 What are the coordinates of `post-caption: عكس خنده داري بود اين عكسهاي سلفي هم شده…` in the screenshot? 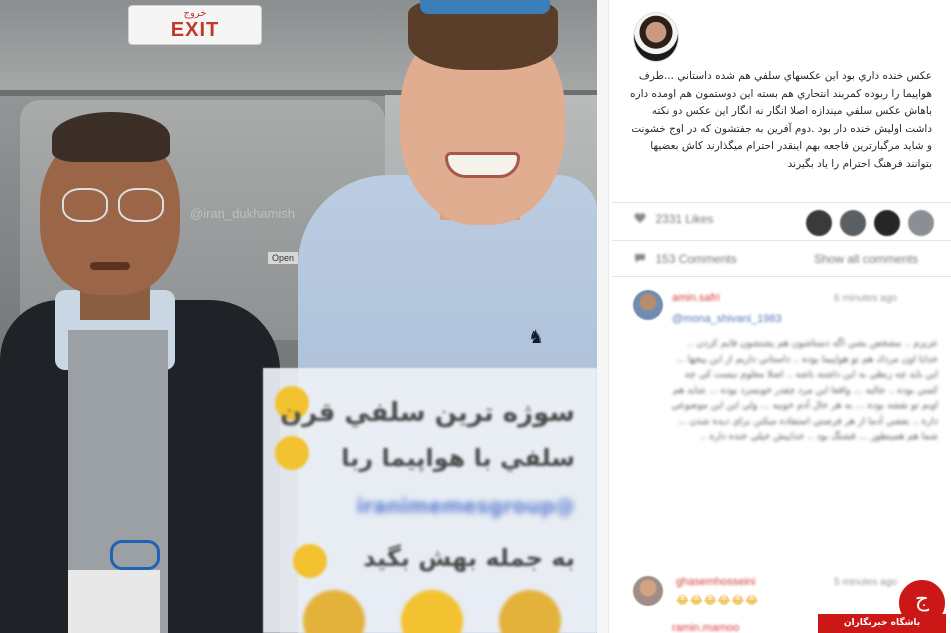 It's located at (781, 120).